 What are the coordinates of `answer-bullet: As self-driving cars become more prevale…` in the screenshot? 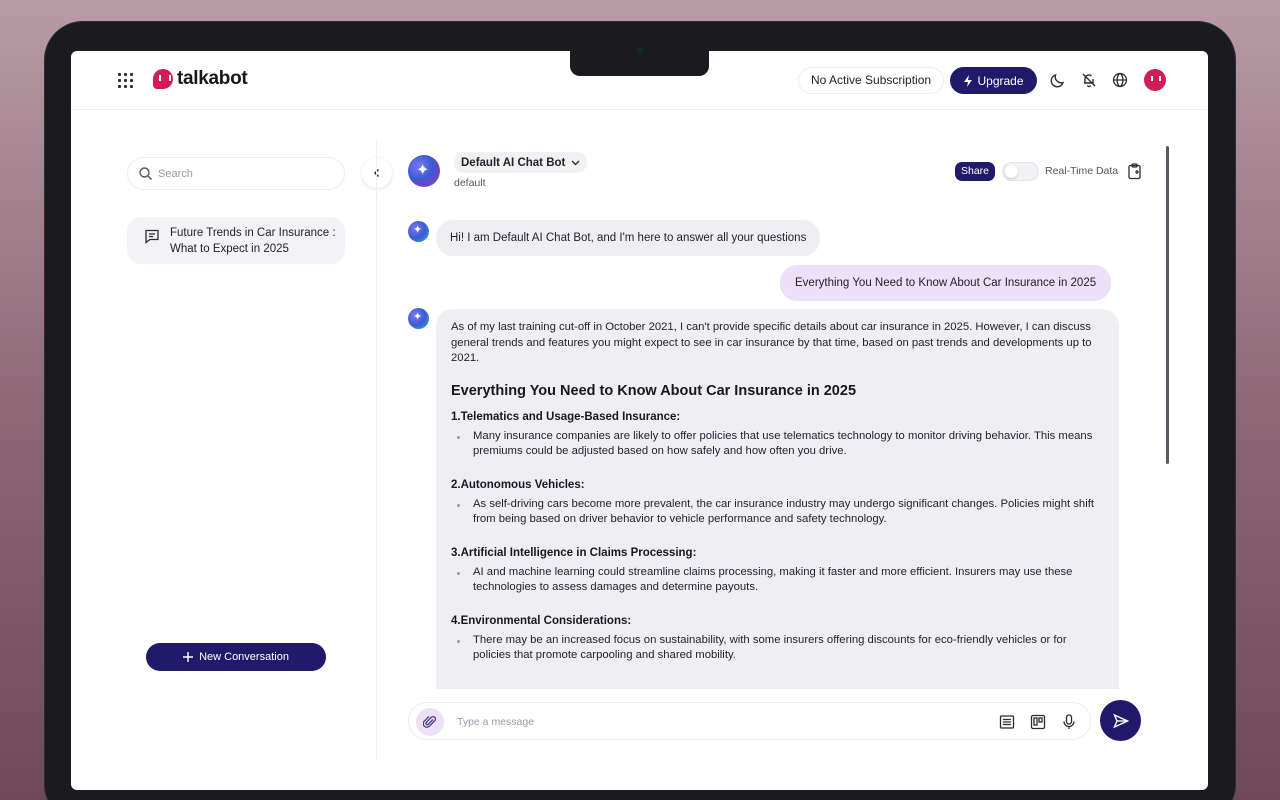 It's located at (780, 512).